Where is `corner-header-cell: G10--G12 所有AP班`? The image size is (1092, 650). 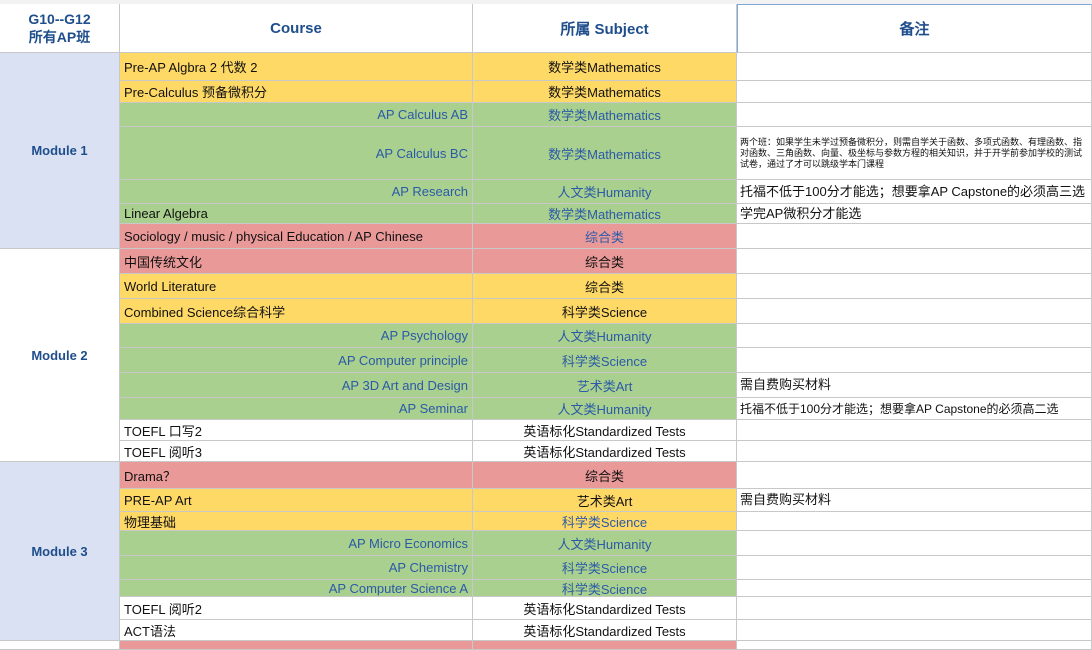 corner-header-cell: G10--G12 所有AP班 is located at coordinates (60, 28).